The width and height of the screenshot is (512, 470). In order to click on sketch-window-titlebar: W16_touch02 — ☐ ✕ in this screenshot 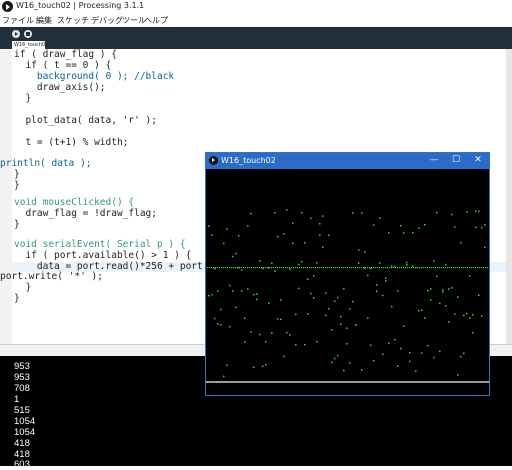, I will do `click(347, 161)`.